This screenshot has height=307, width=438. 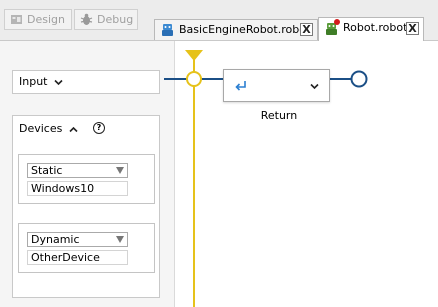 I want to click on return-node, so click(x=276, y=85).